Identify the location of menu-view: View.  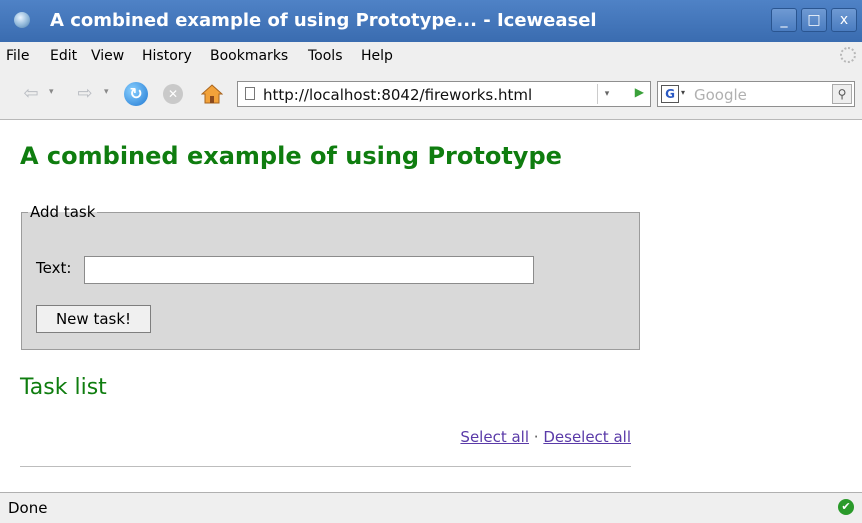
(107, 56).